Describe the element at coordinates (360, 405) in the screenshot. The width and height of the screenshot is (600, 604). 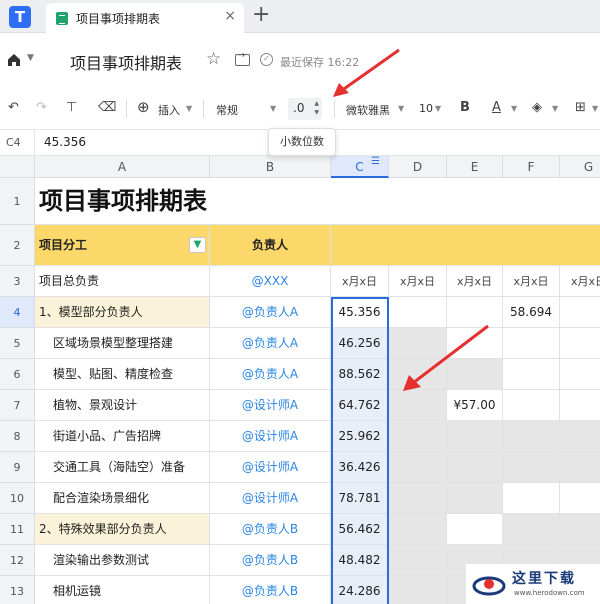
I see `value-cell-c: 64.762` at that location.